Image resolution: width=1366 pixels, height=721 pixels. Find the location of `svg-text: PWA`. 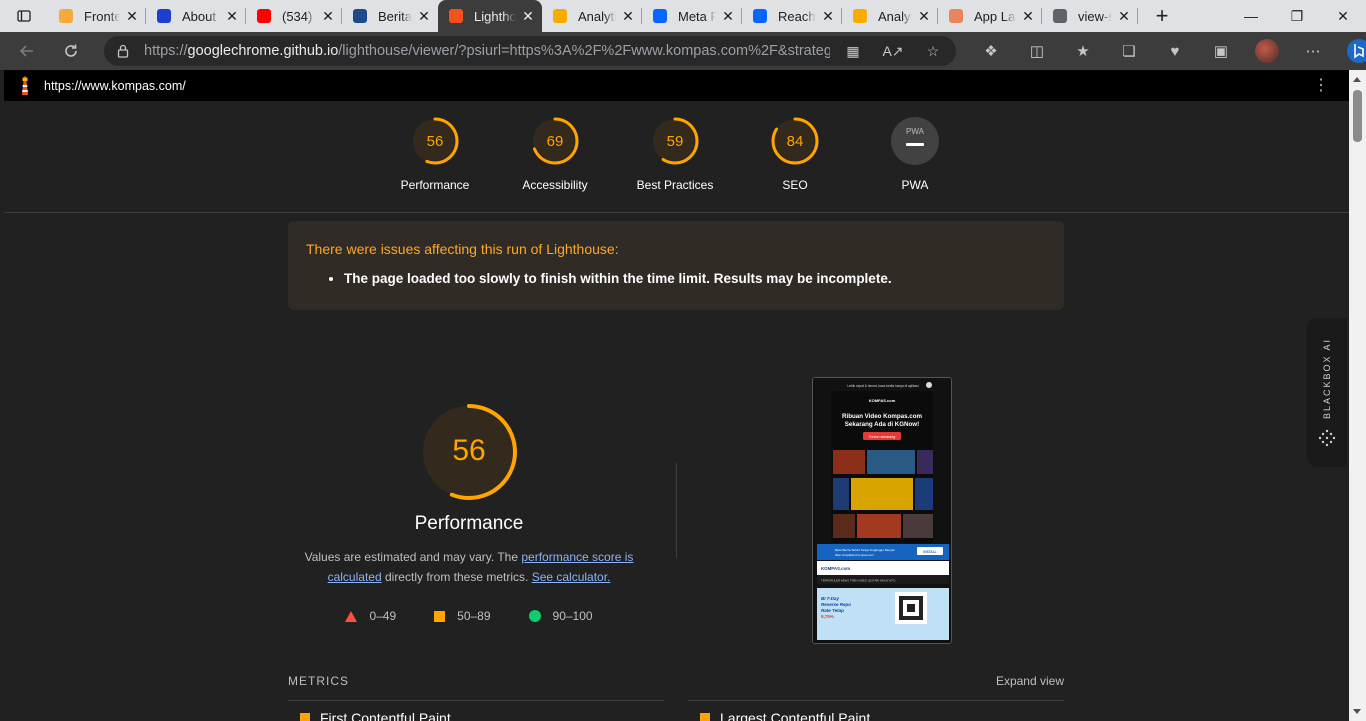

svg-text: PWA is located at coordinates (915, 131).